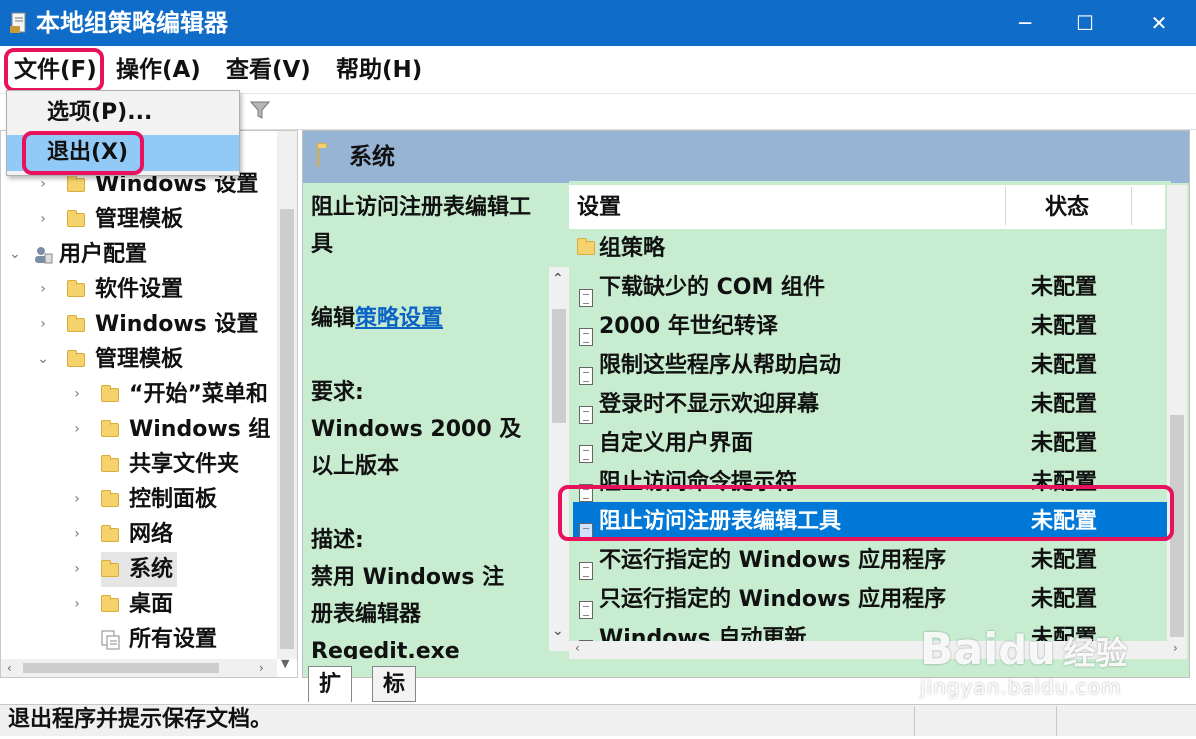 This screenshot has height=739, width=1196. I want to click on file-menu-highlight, so click(54, 70).